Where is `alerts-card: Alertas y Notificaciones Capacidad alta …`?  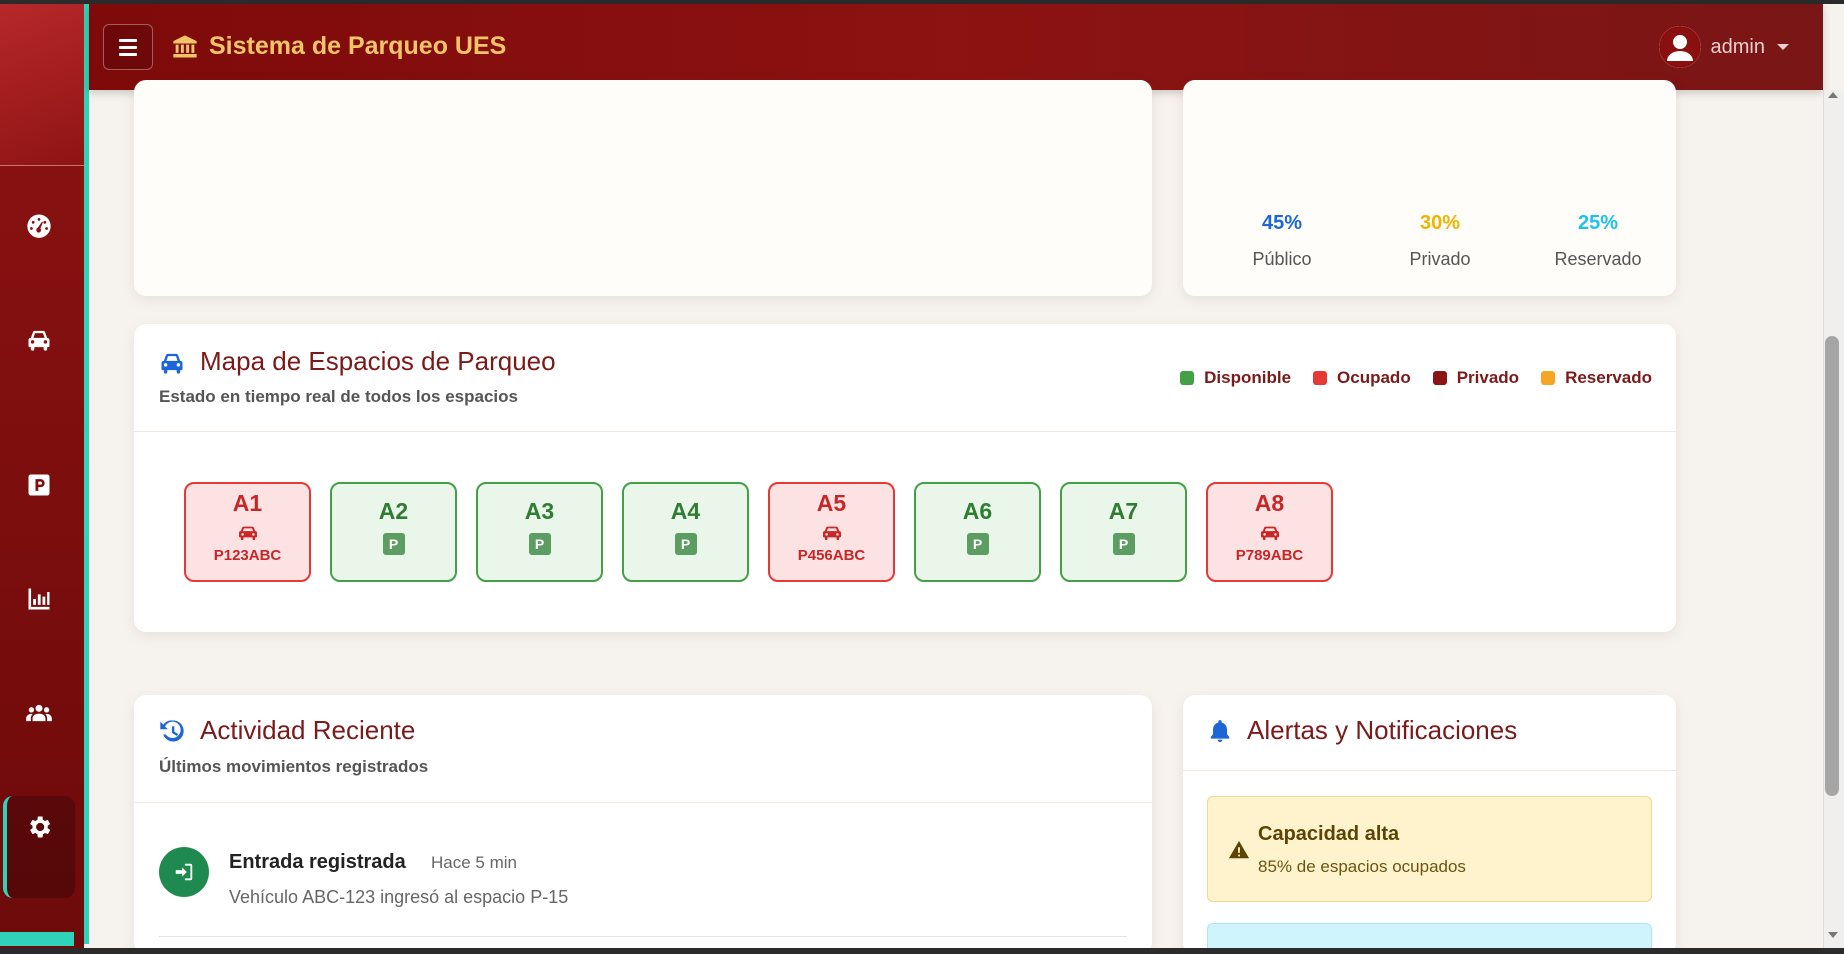 alerts-card: Alertas y Notificaciones Capacidad alta … is located at coordinates (1429, 824).